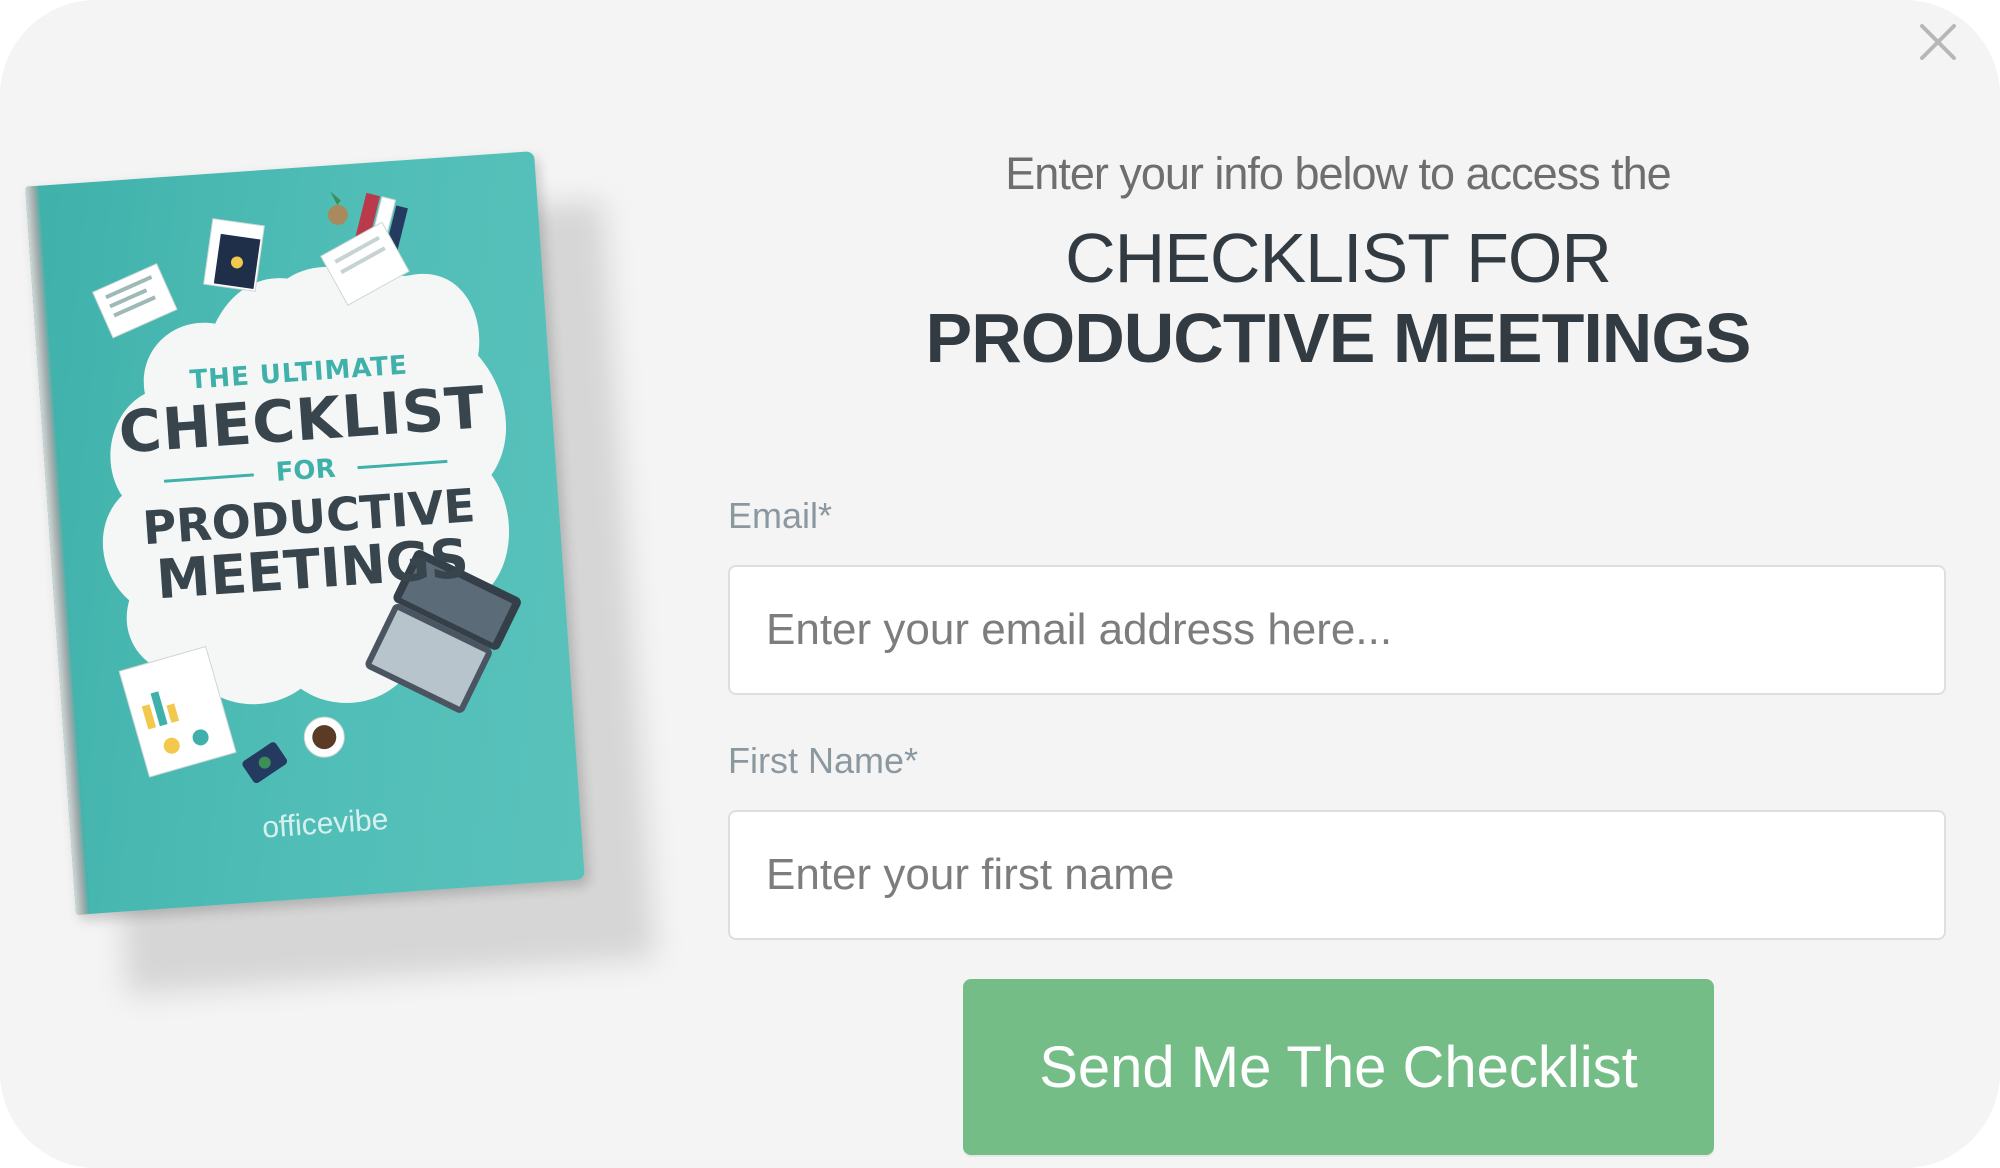 The image size is (2000, 1168). What do you see at coordinates (135, 301) in the screenshot?
I see `papers-icon` at bounding box center [135, 301].